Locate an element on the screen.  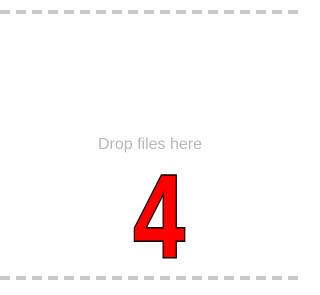
file-count-badge: 4 is located at coordinates (159, 212).